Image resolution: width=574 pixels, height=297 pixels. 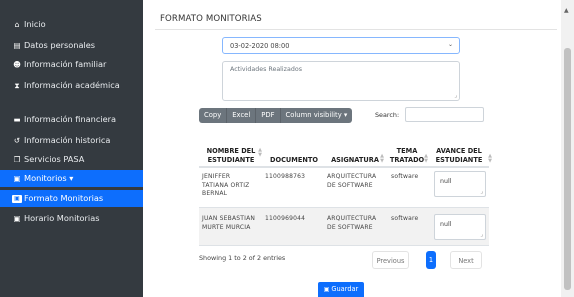 I want to click on sidebar-item-label: Información académica, so click(x=72, y=85).